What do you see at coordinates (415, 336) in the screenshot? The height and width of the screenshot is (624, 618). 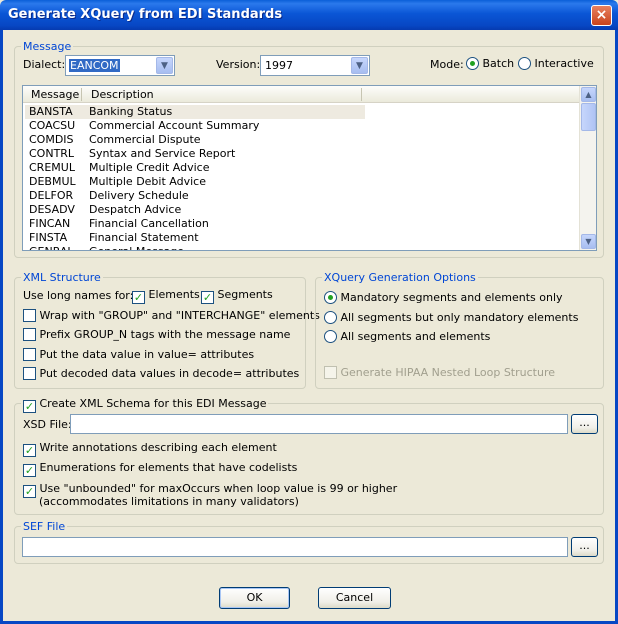 I see `opt-all-label: All segments and elements` at bounding box center [415, 336].